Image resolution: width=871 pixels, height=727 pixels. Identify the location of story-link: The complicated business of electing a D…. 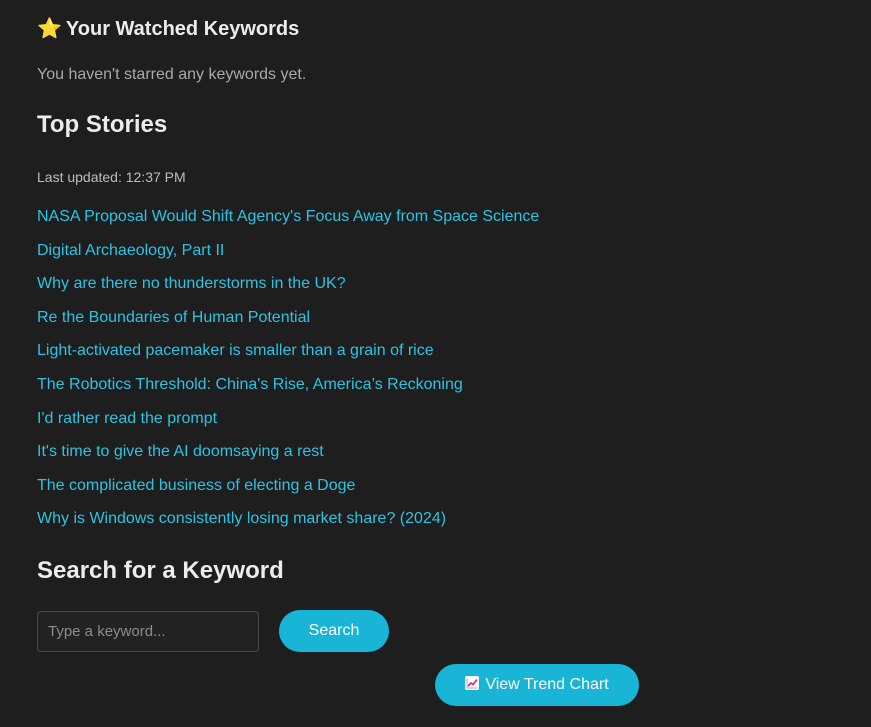
(196, 485).